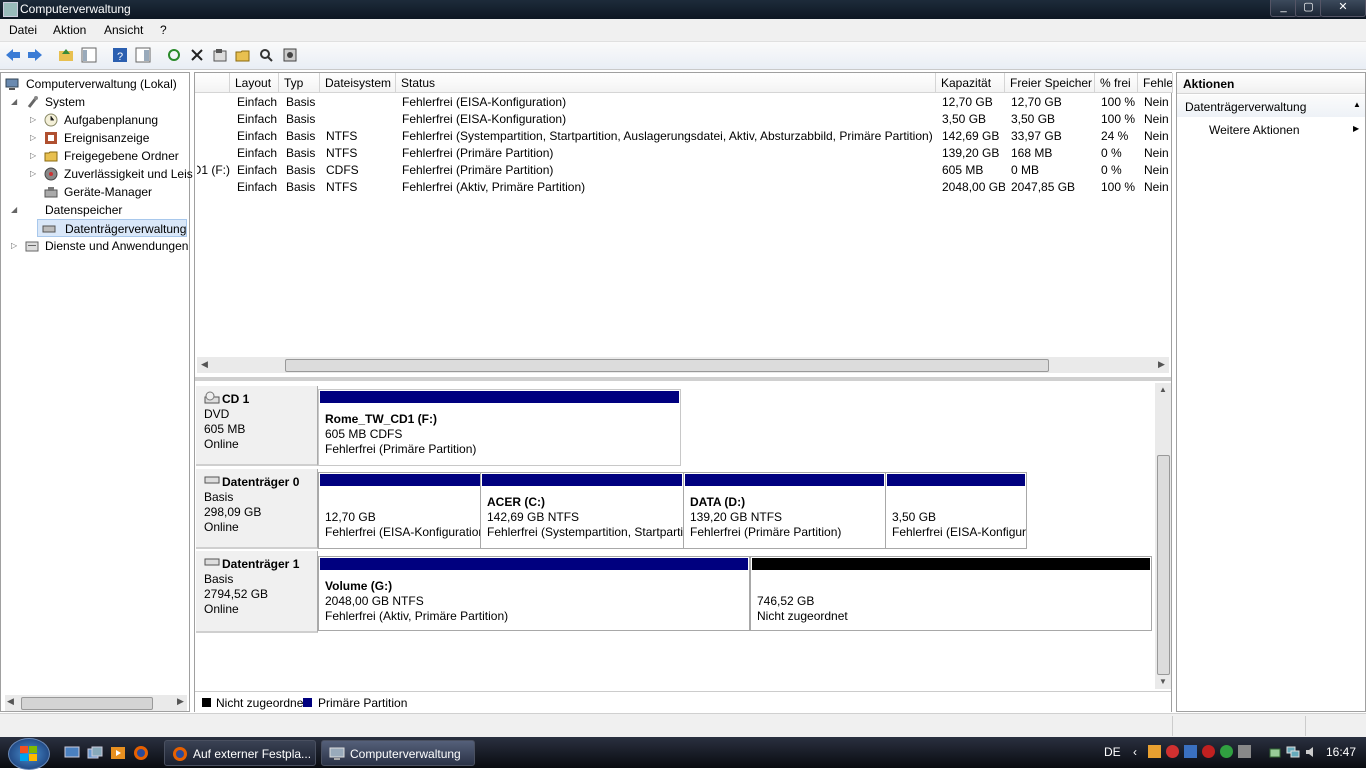 The width and height of the screenshot is (1366, 770). What do you see at coordinates (163, 30) in the screenshot?
I see `menu-help: ?` at bounding box center [163, 30].